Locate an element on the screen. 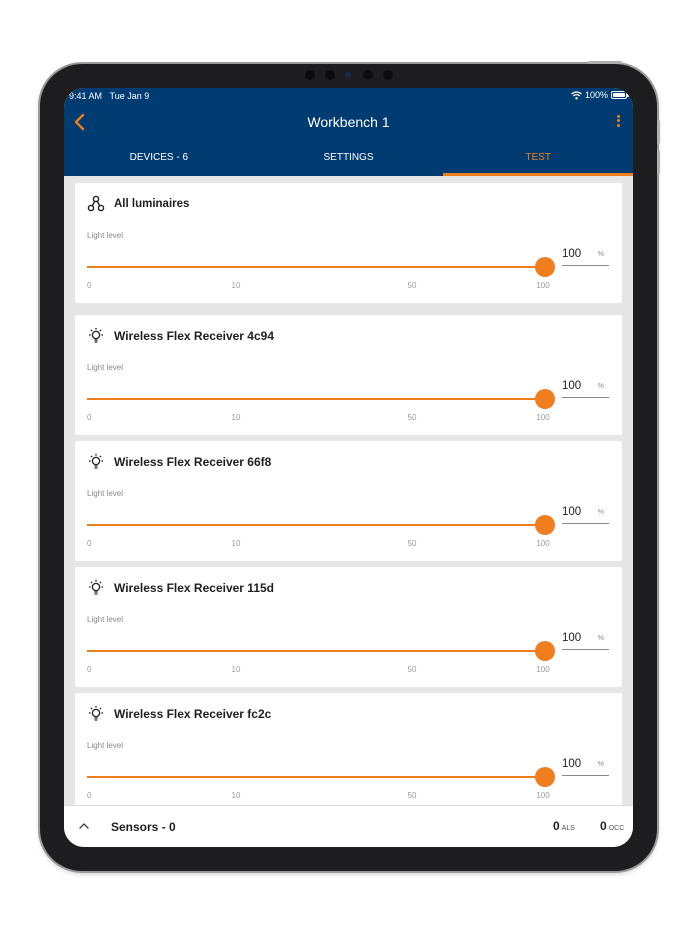 This screenshot has width=700, height=934. als-count: 0 ALS is located at coordinates (564, 826).